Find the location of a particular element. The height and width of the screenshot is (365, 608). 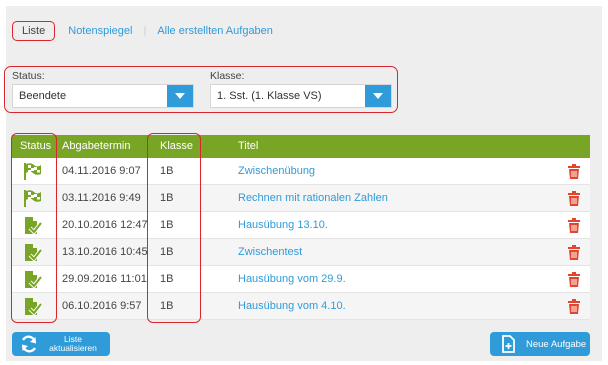

klasse-select: 1. Sst. (1. Klasse VS) is located at coordinates (301, 96).